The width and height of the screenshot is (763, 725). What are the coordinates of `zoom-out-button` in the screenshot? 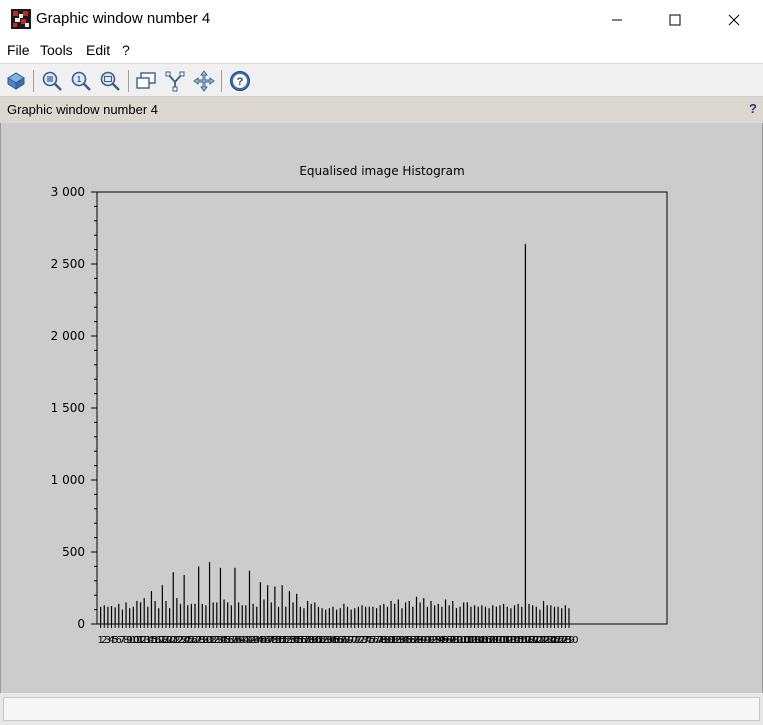 It's located at (110, 81).